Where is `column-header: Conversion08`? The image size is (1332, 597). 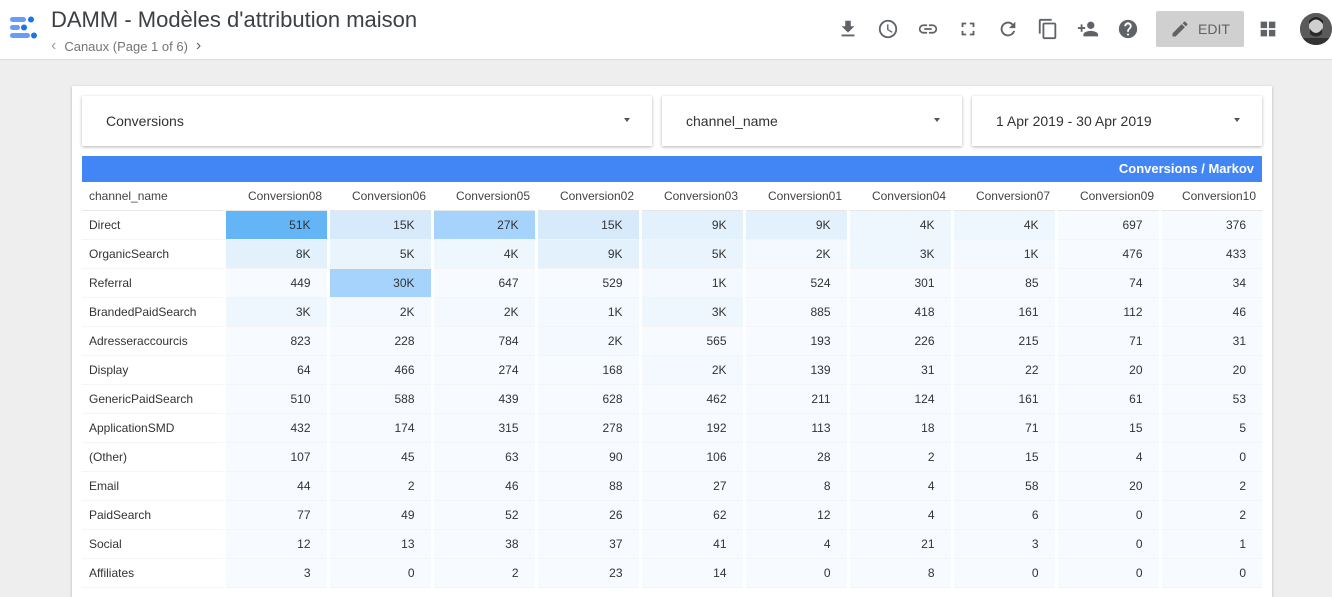 column-header: Conversion08 is located at coordinates (276, 196).